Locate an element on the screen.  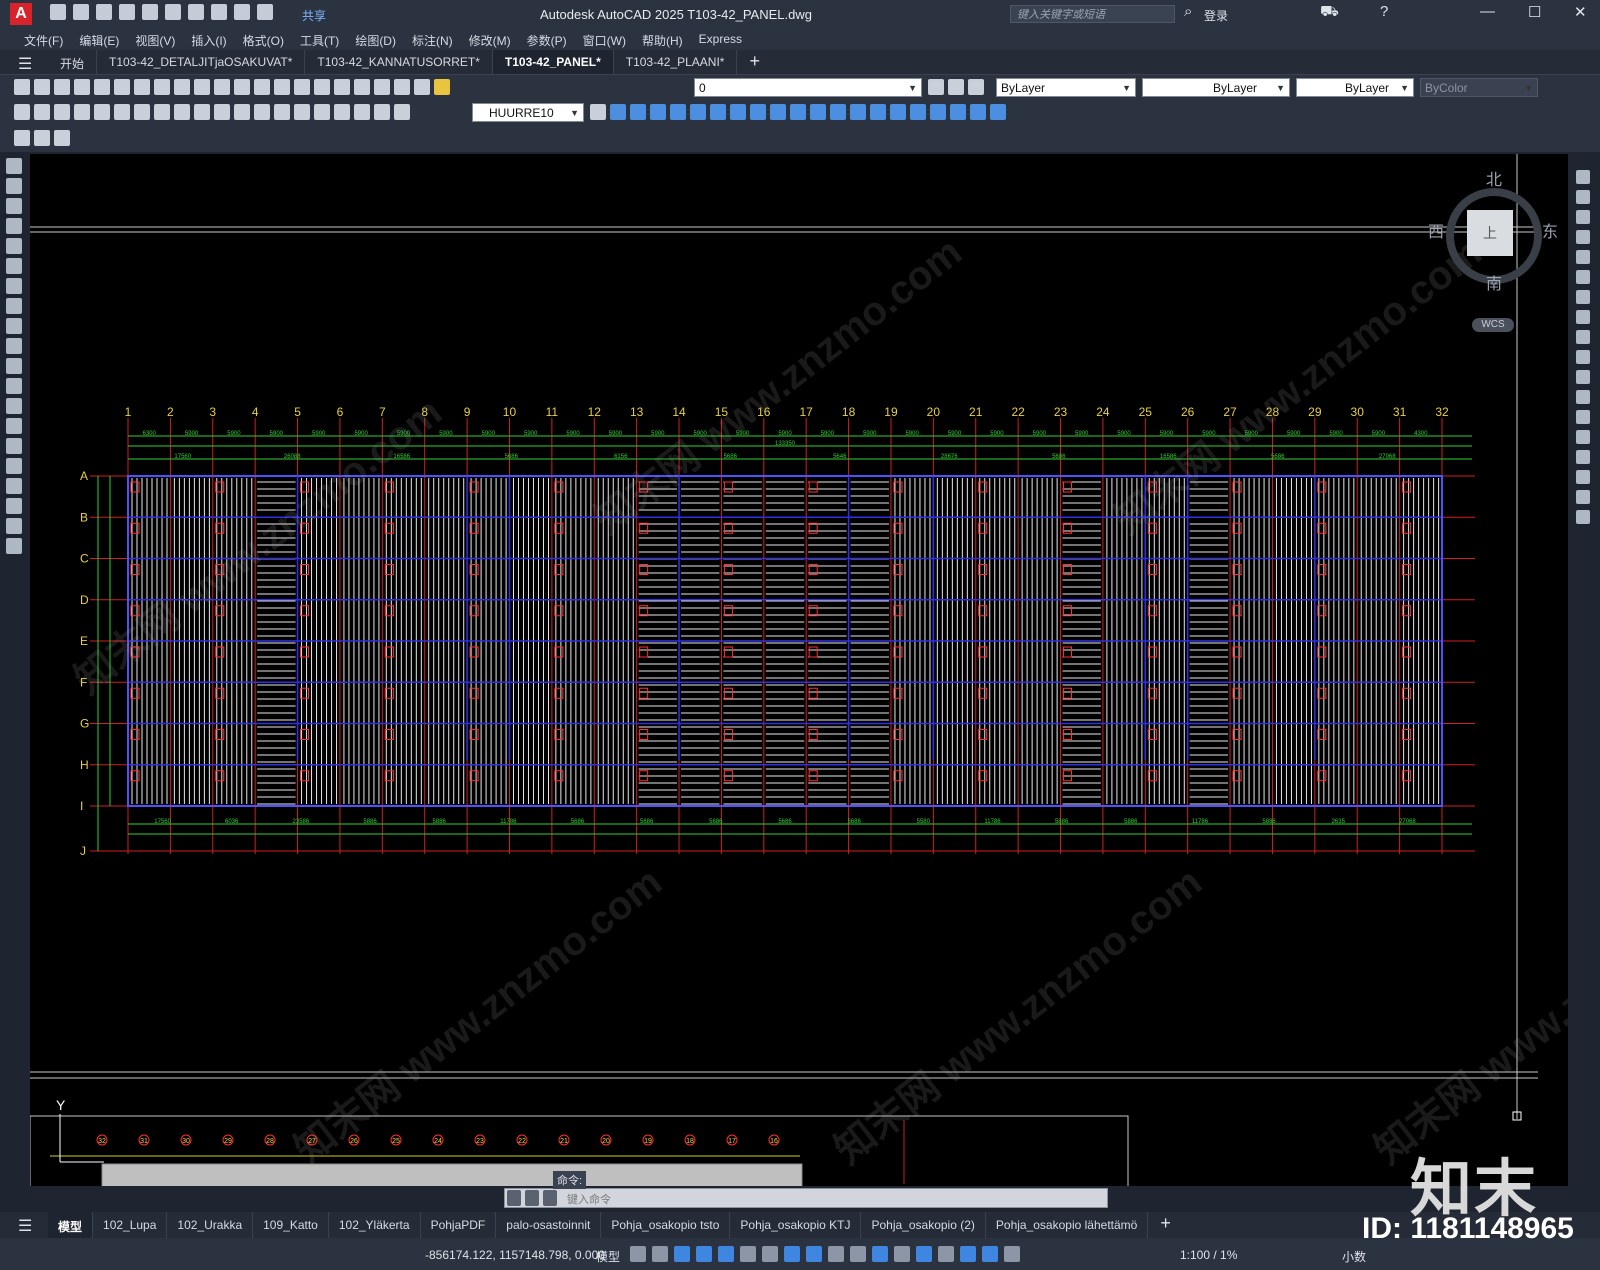
tool-palettes-icon is located at coordinates (362, 87).